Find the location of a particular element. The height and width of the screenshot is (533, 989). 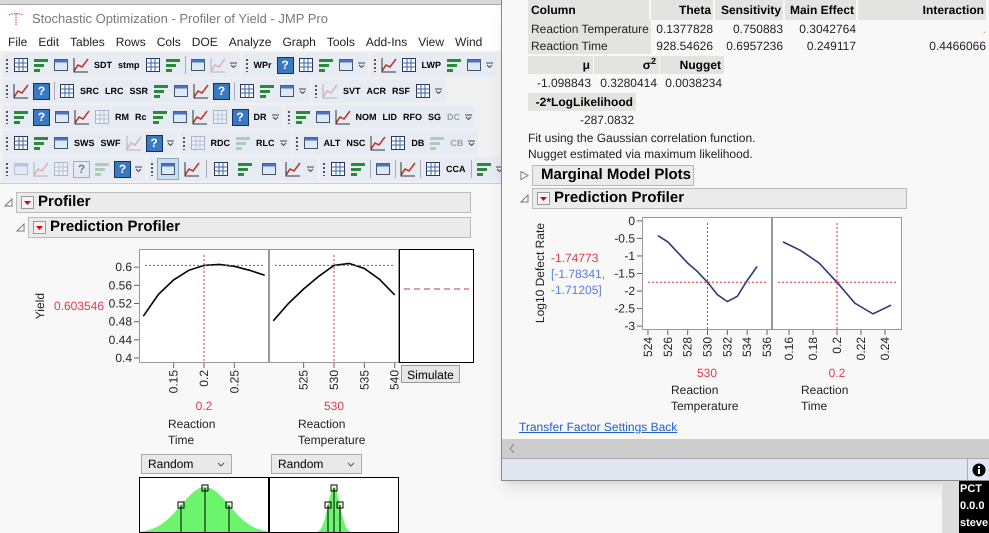

table-cell-text: 0.4466066 is located at coordinates (957, 46).